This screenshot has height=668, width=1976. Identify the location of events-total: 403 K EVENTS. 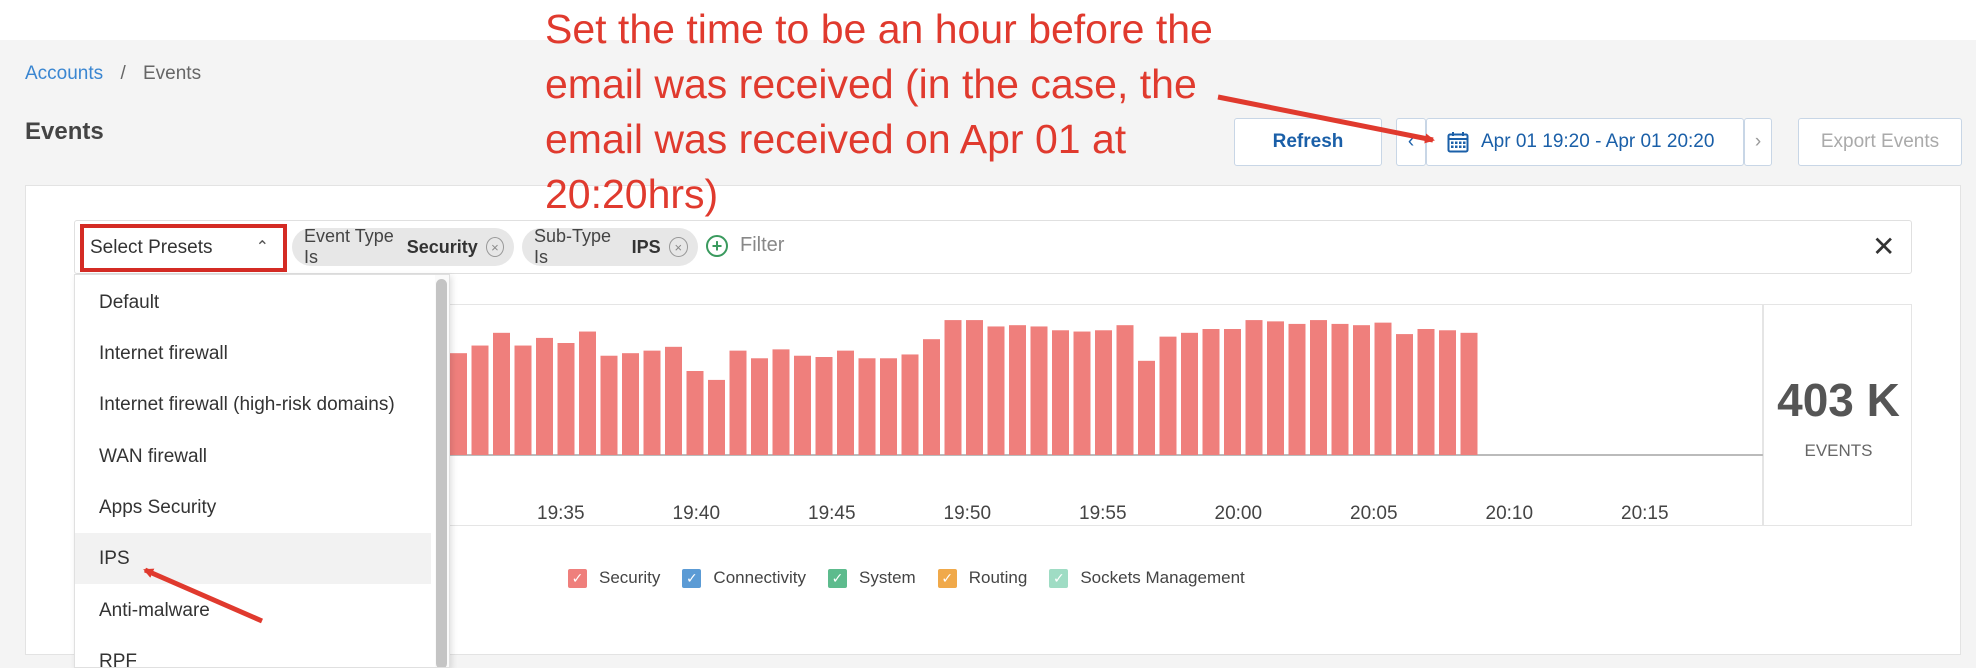
(1837, 415).